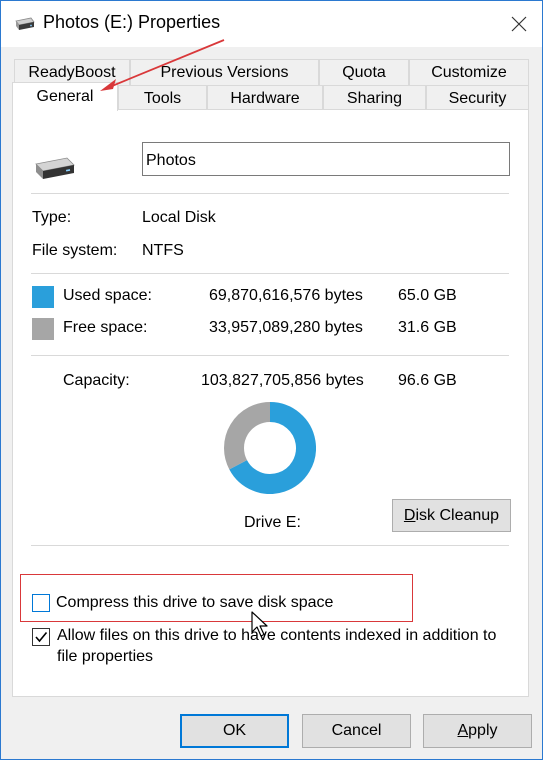  I want to click on allow-indexing-label-line2: file properties, so click(105, 657).